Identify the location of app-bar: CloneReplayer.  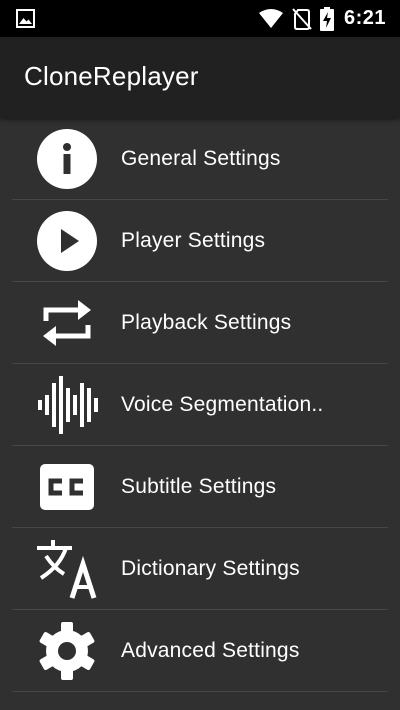
(200, 77).